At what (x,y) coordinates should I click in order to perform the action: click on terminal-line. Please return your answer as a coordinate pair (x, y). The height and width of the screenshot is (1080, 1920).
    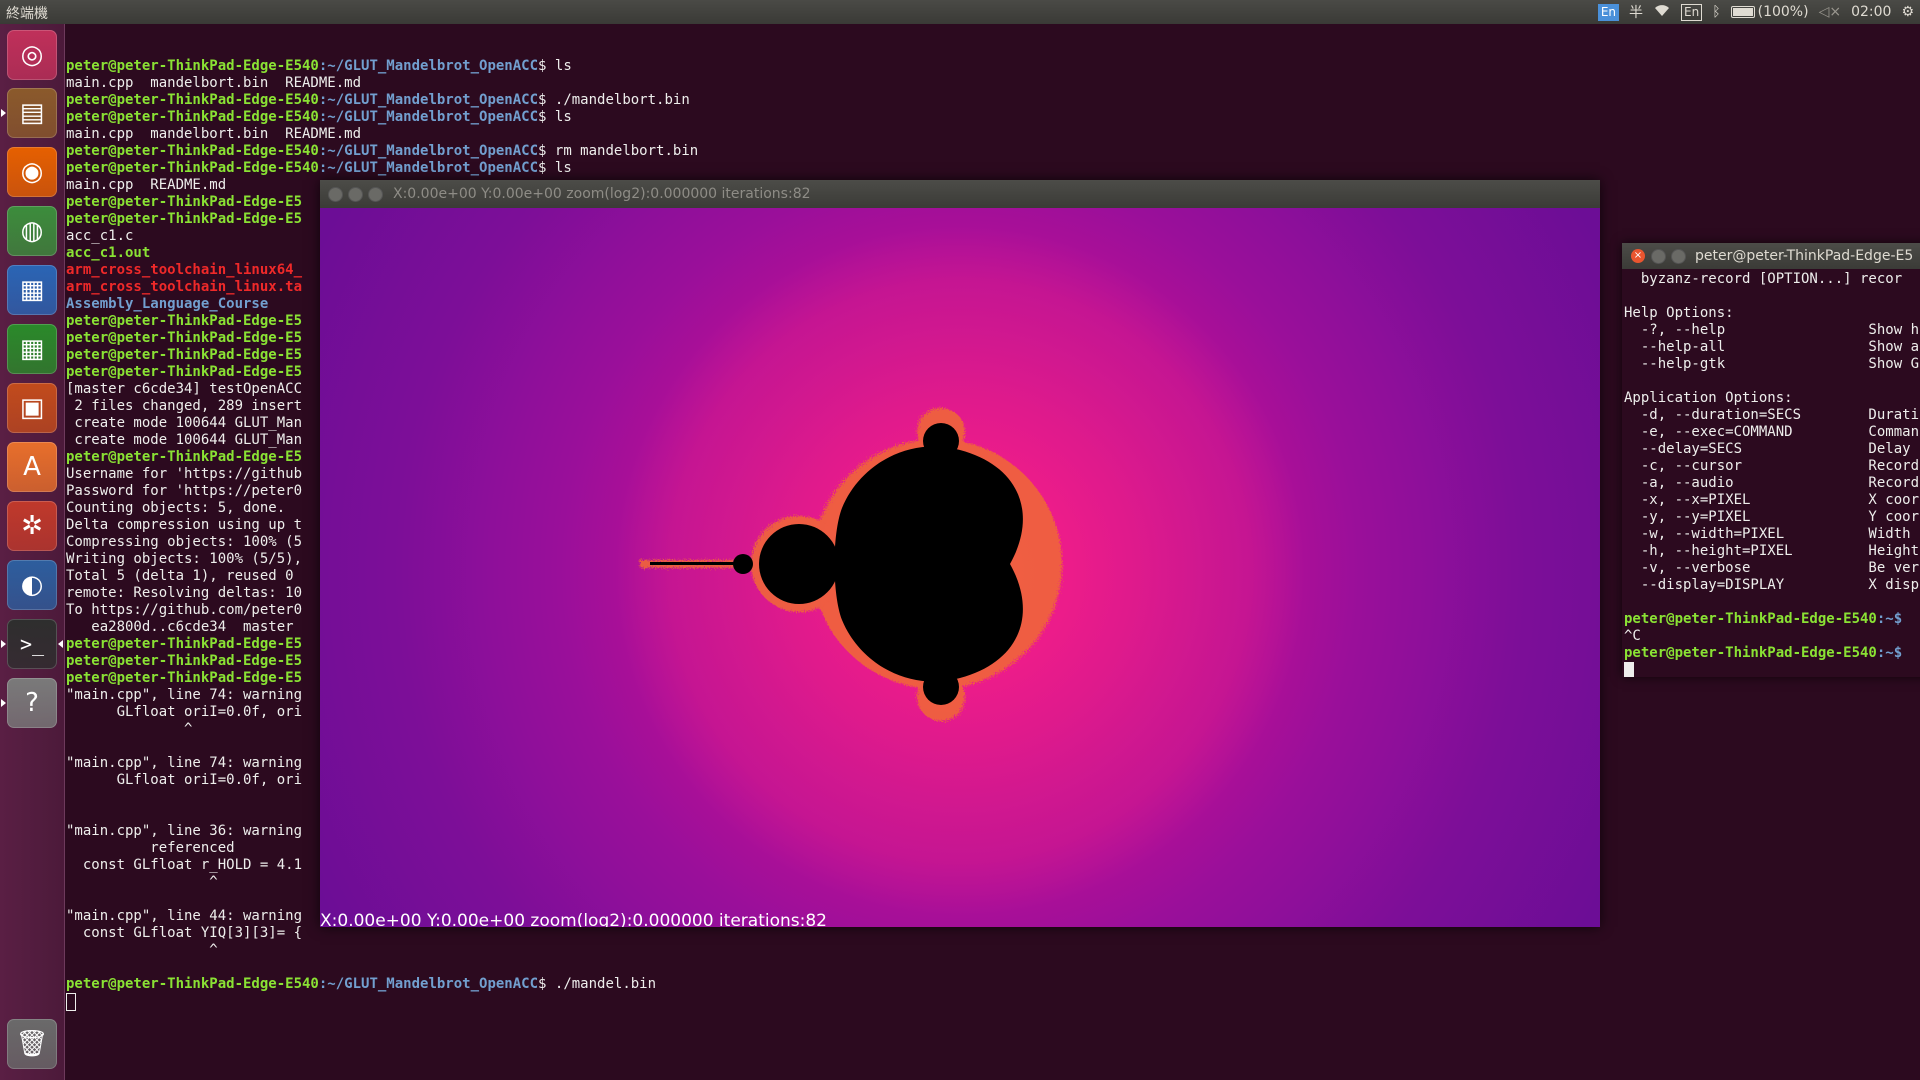
    Looking at the image, I should click on (1772, 669).